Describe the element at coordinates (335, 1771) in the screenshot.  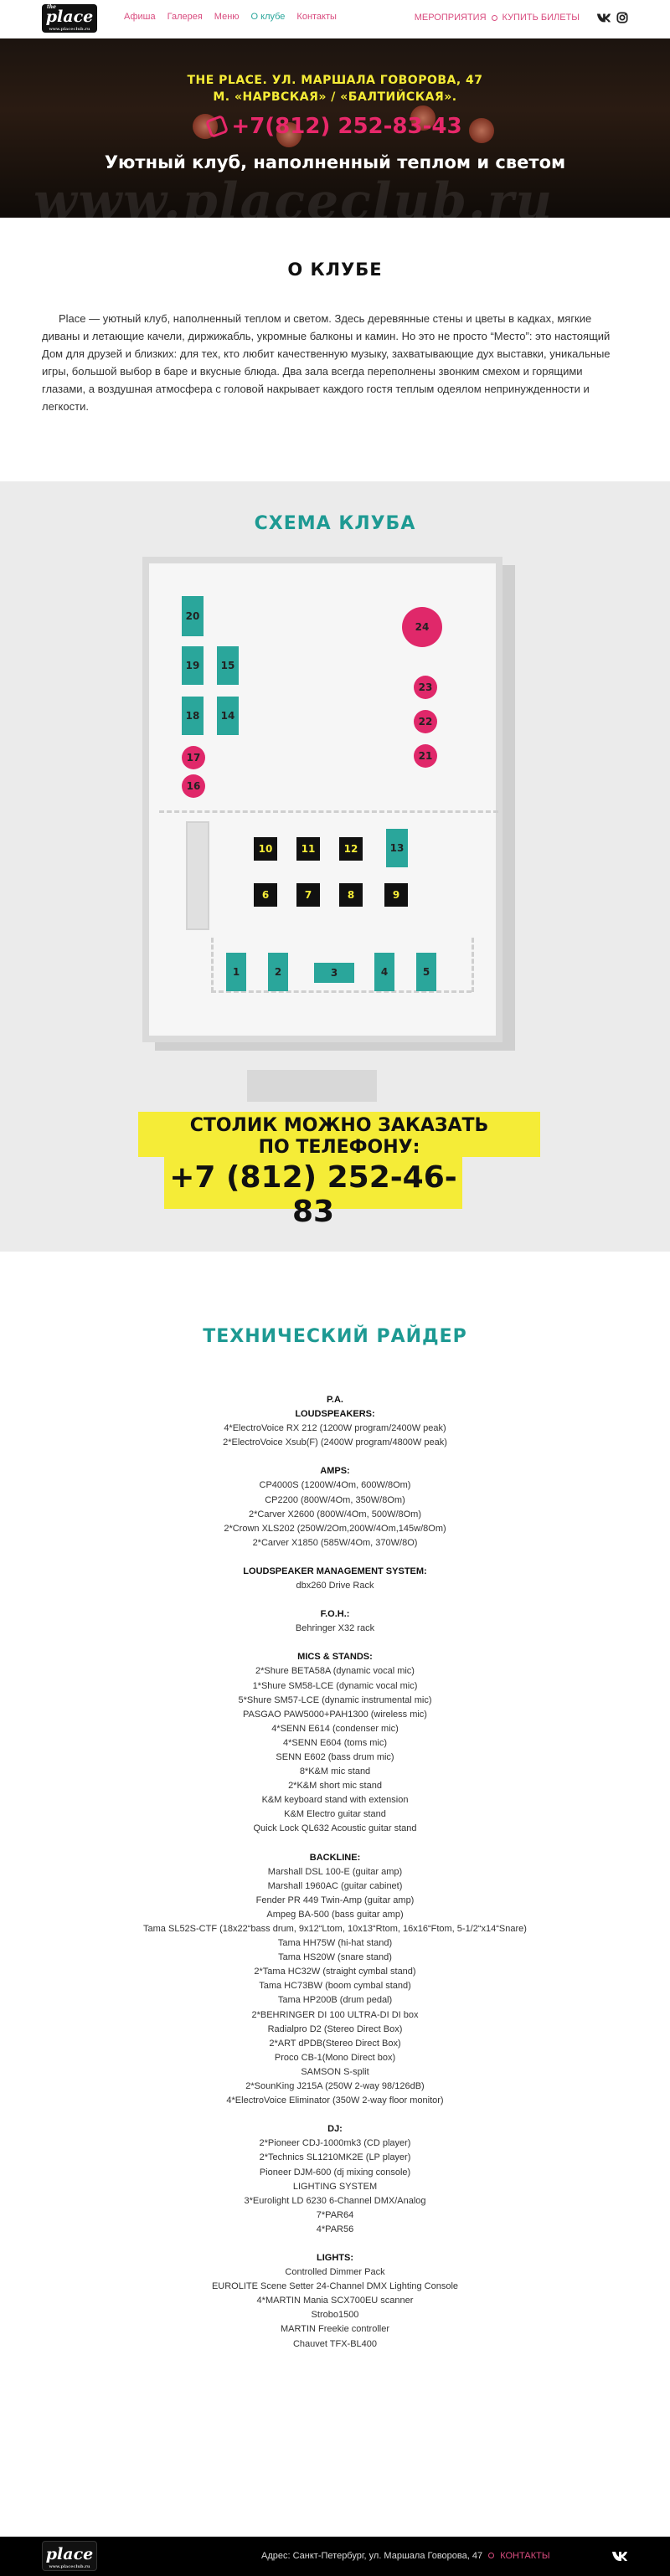
I see `rider-item: 8*K&M mic stand` at that location.